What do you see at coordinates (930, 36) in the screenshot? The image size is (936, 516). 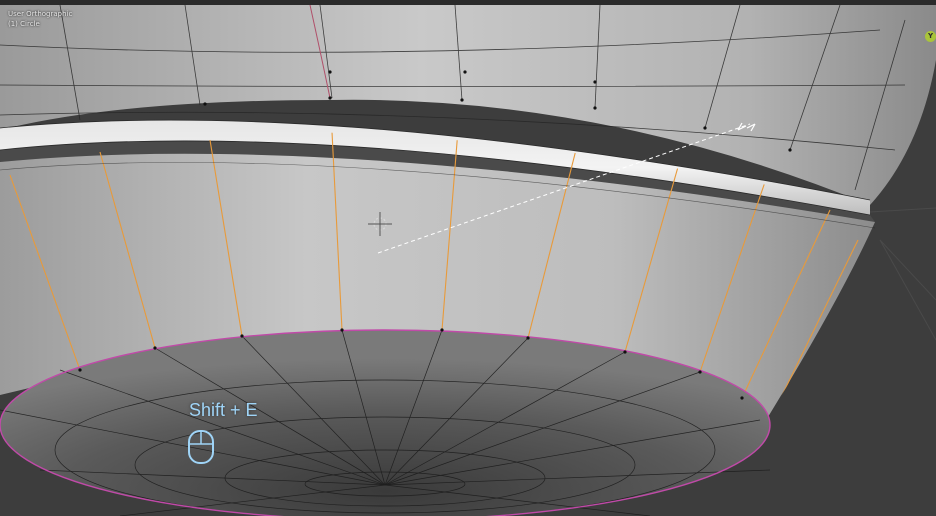 I see `navigation-gizmo-y-axis: Y` at bounding box center [930, 36].